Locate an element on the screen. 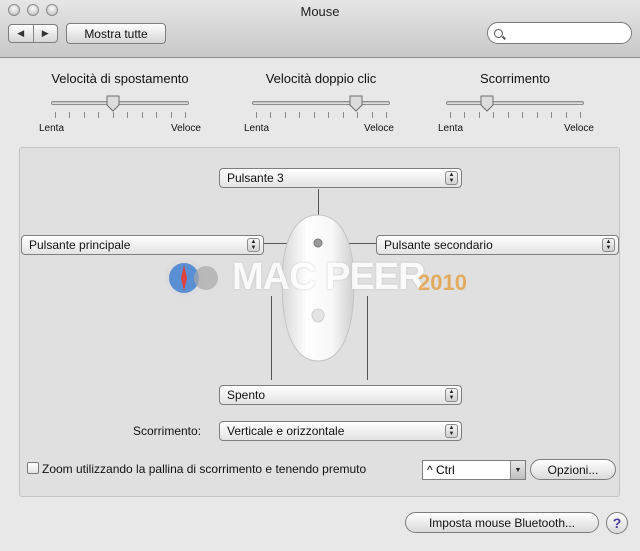 The image size is (640, 551). scrolling-speed-thumb is located at coordinates (487, 103).